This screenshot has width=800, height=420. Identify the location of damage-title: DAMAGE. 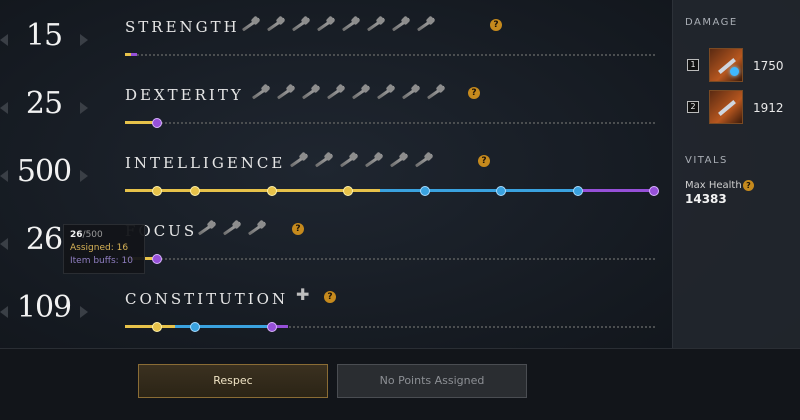
(711, 22).